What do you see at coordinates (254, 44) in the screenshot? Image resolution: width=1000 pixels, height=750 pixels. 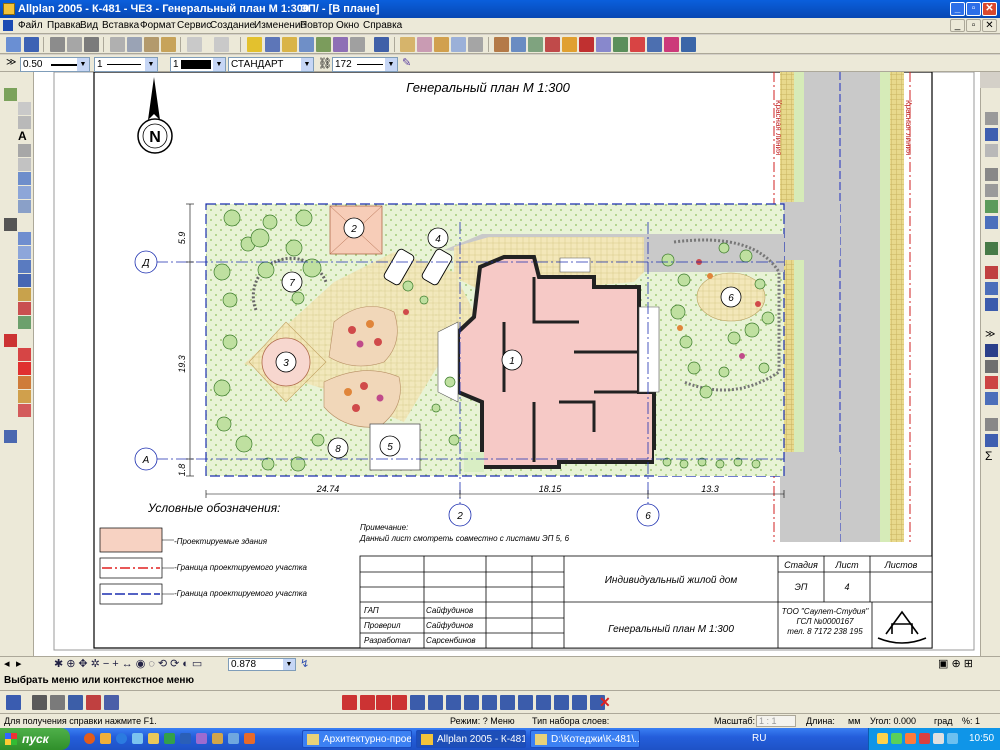 I see `layer-icon` at bounding box center [254, 44].